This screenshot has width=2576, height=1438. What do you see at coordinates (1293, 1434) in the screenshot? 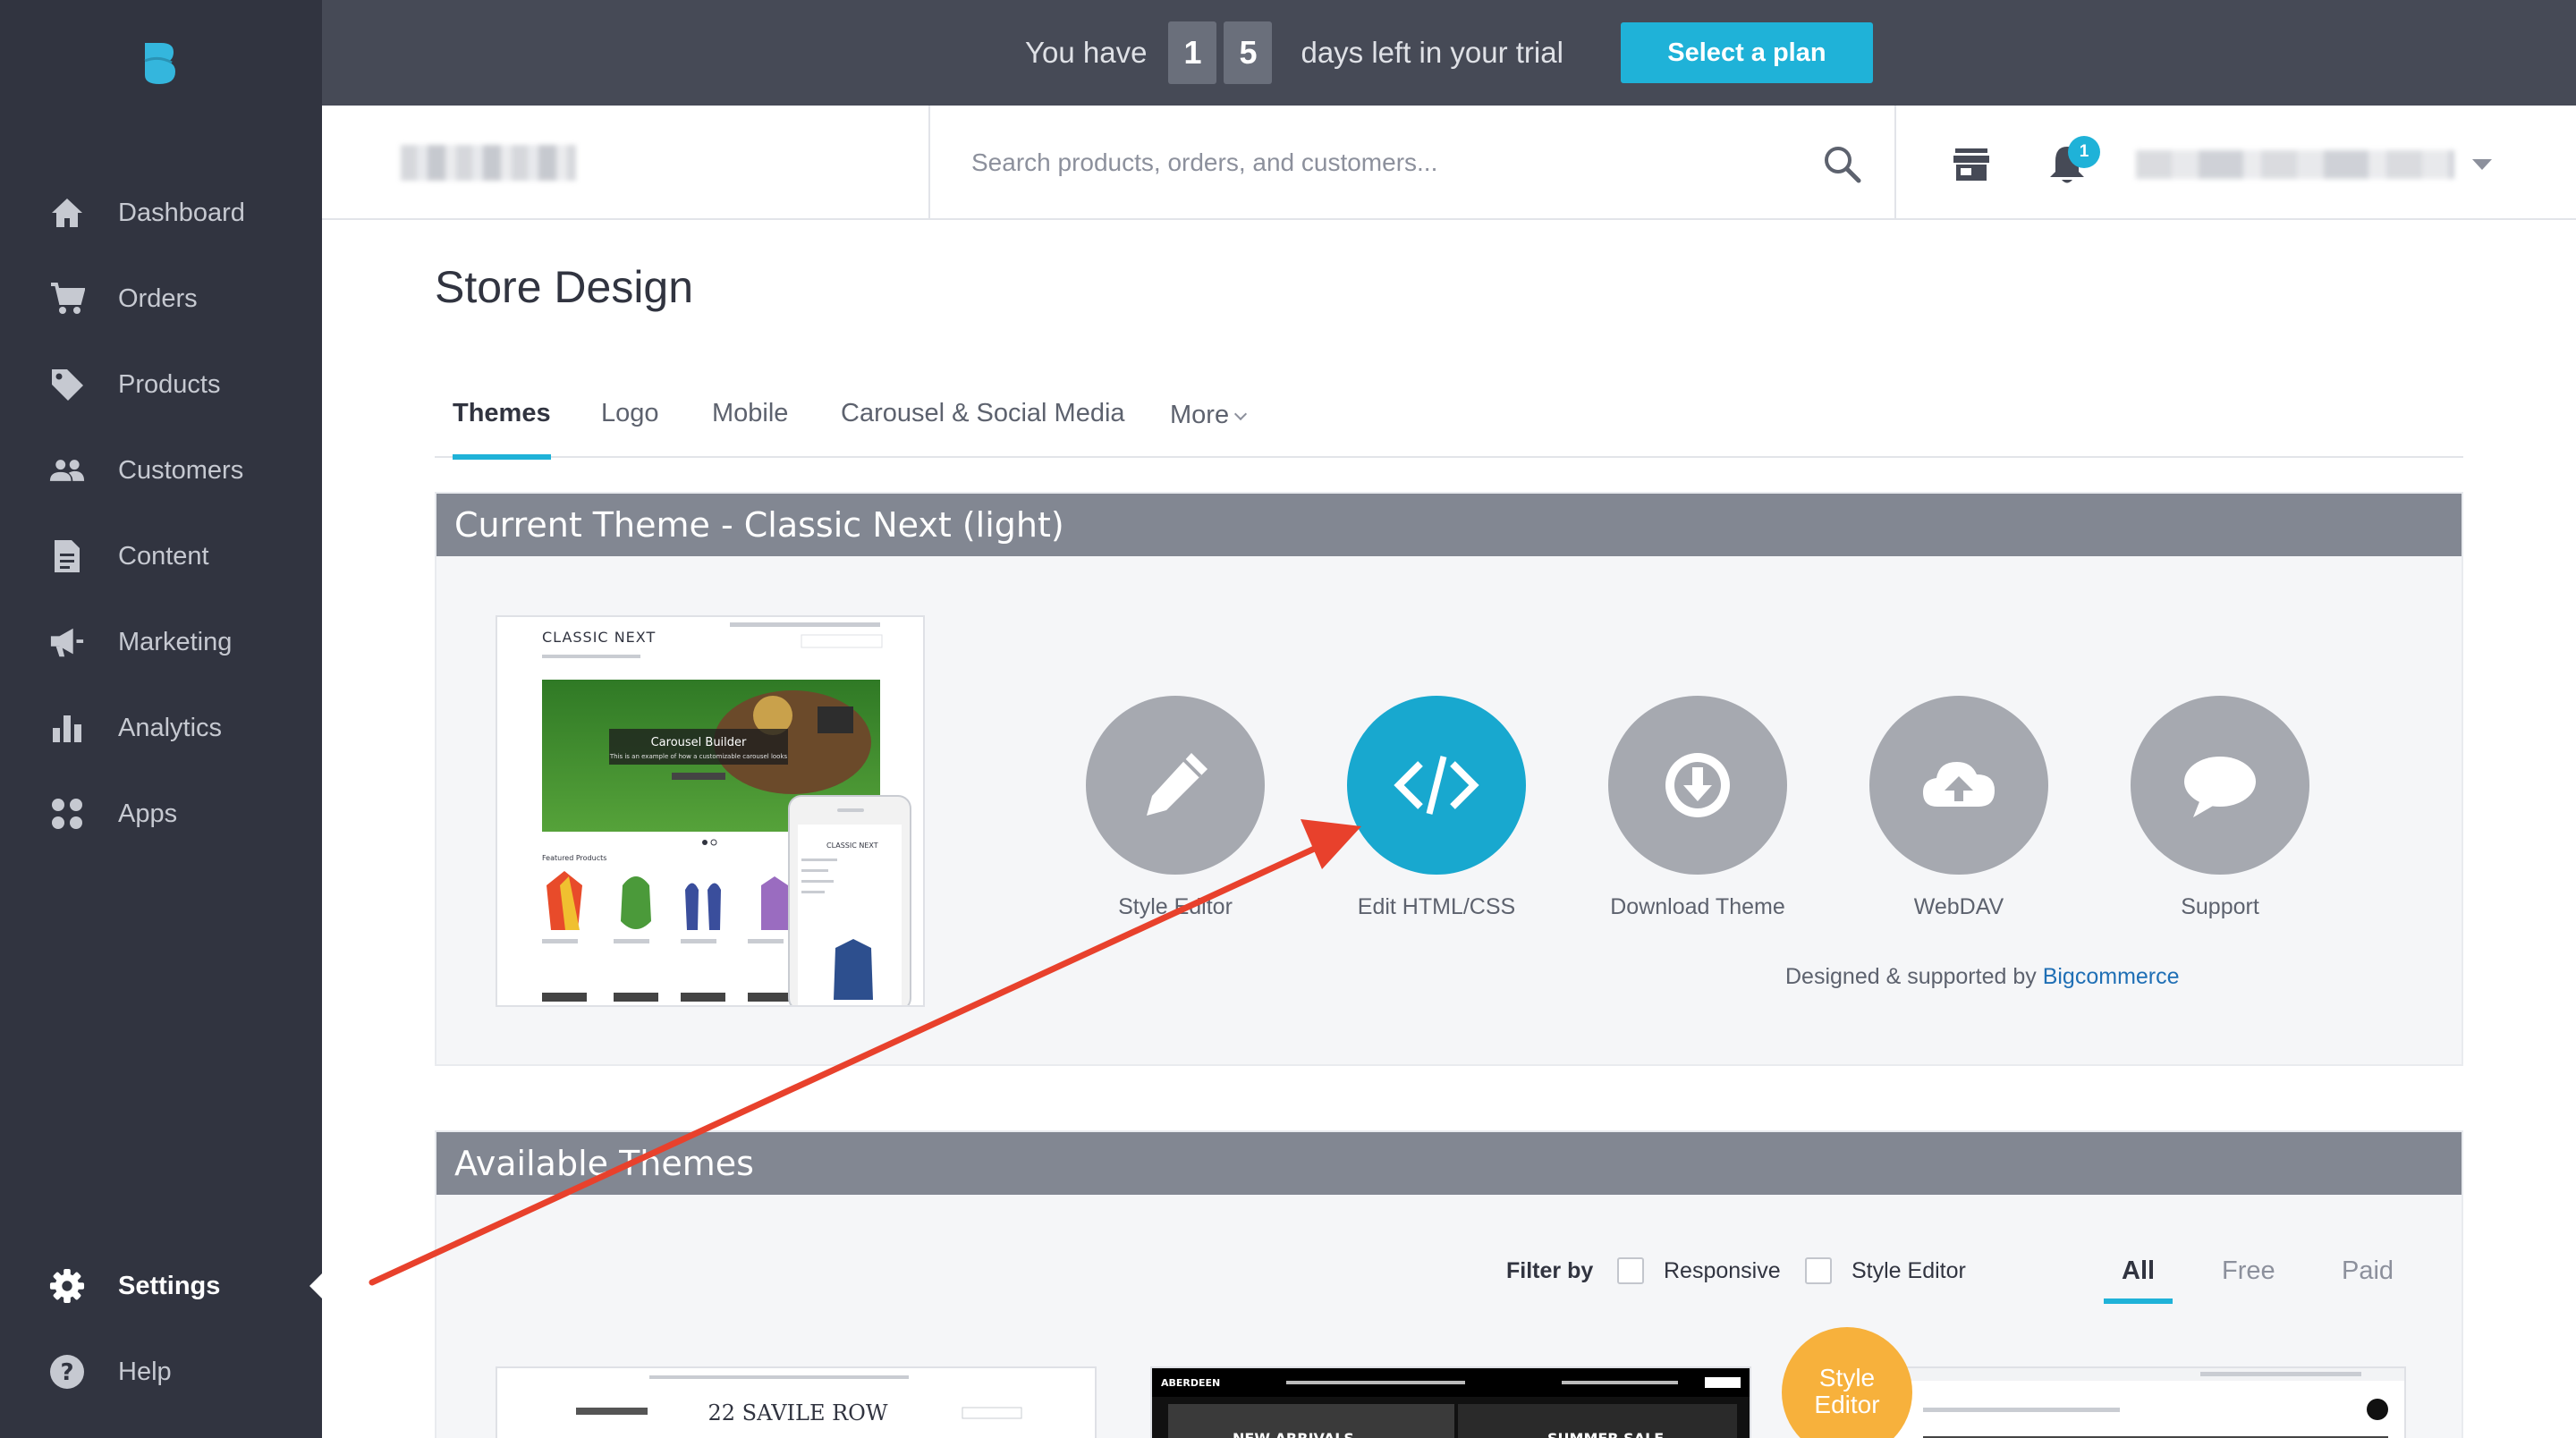
I see `theme-thumb-banner-left: NEW ARRIVALS` at bounding box center [1293, 1434].